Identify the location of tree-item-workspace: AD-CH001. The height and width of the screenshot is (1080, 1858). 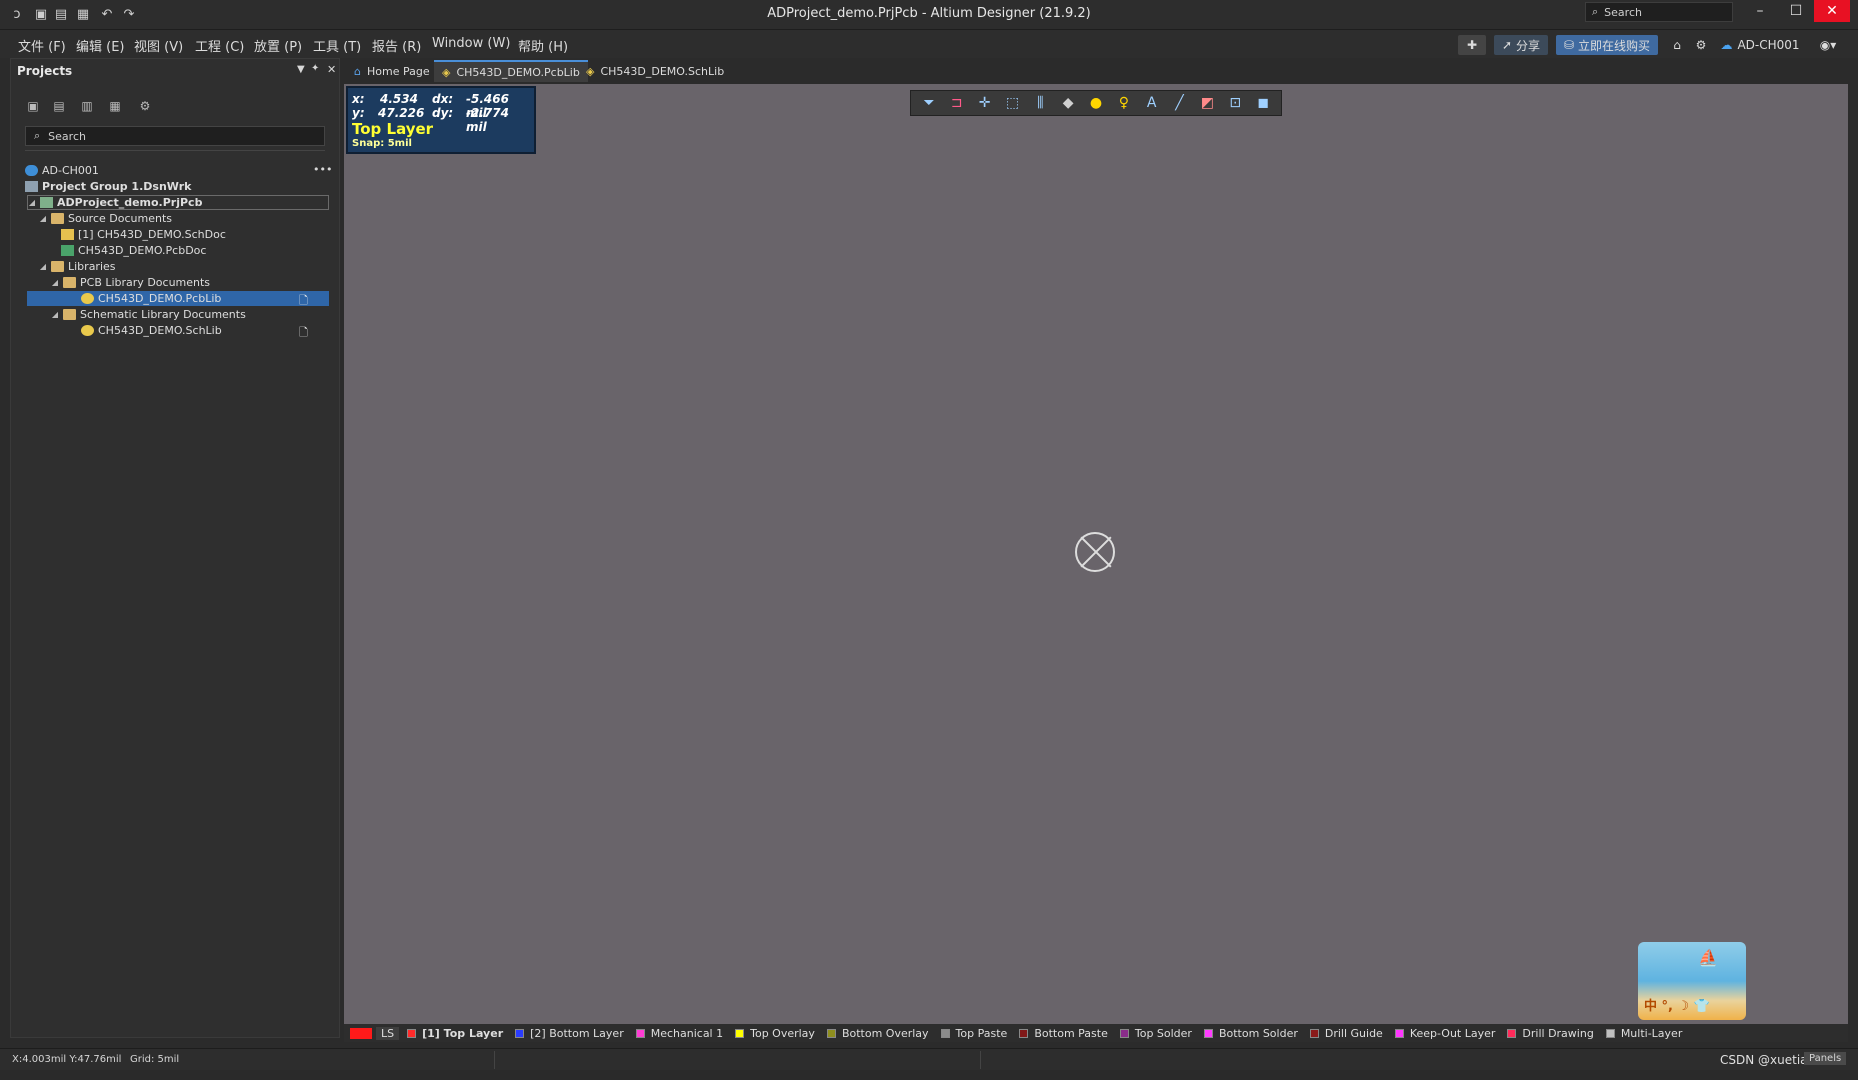
(62, 170).